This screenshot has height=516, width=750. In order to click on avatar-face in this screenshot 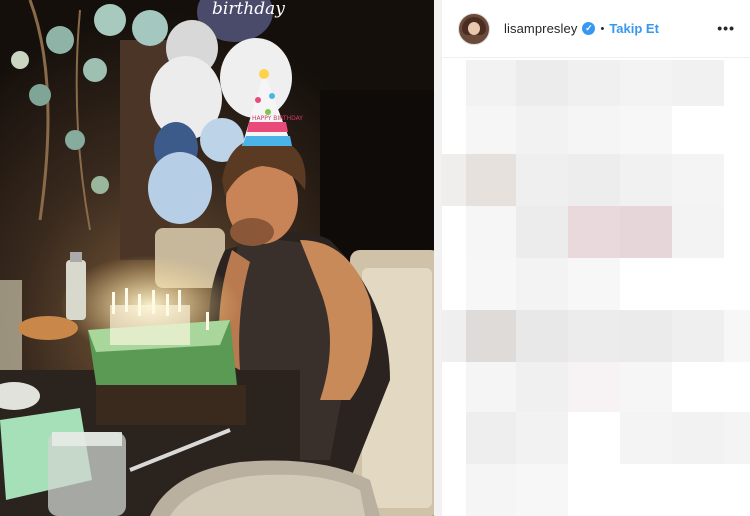, I will do `click(474, 28)`.